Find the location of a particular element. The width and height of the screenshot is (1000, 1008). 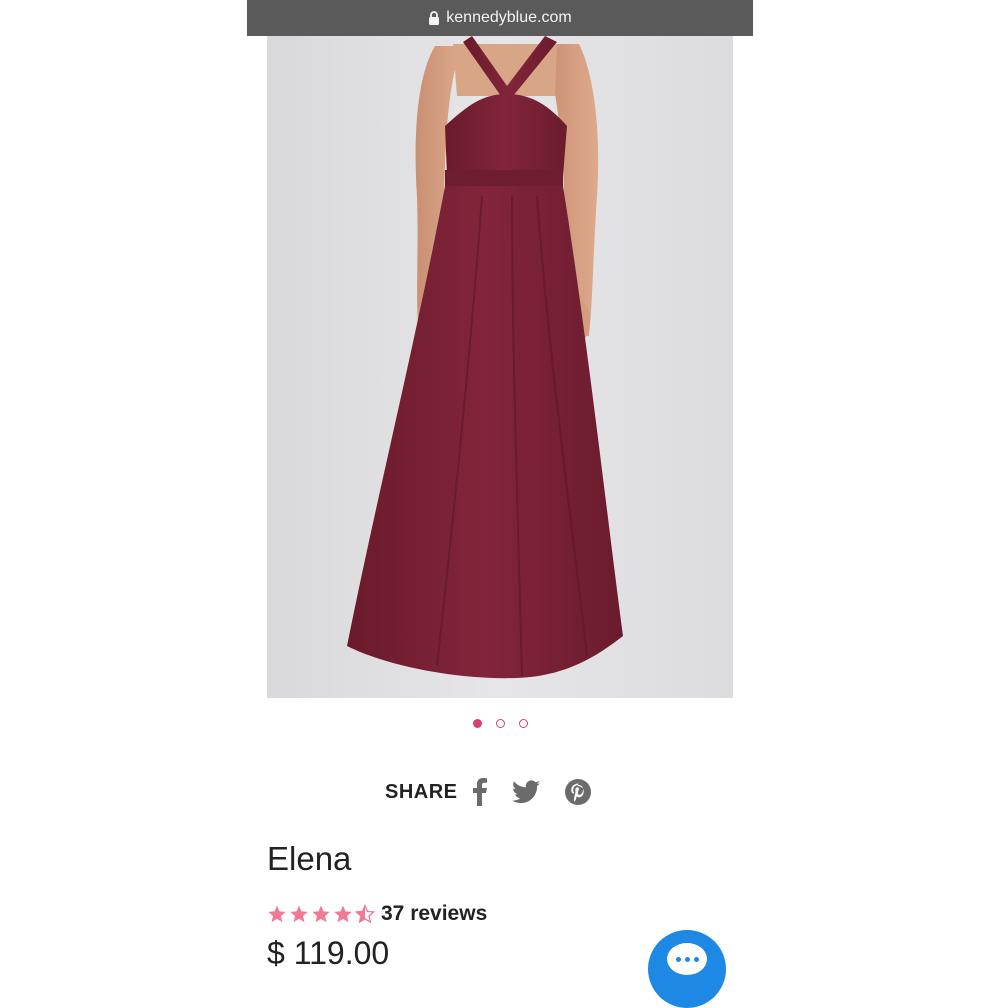

reviews-link: 37 reviews is located at coordinates (434, 914).